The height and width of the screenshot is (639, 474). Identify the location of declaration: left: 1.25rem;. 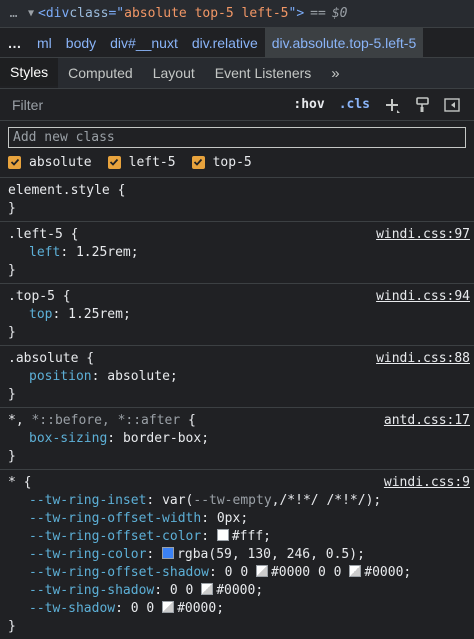
(237, 253).